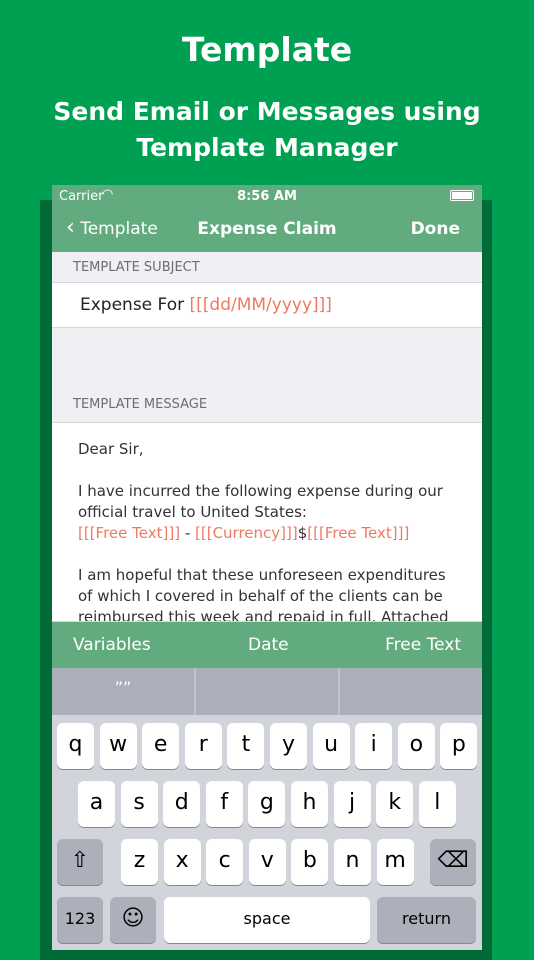 The height and width of the screenshot is (960, 534). What do you see at coordinates (309, 804) in the screenshot?
I see `key-h: h` at bounding box center [309, 804].